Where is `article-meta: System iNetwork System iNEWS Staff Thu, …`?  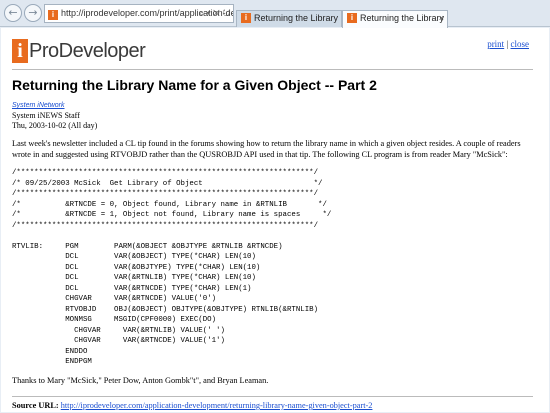 article-meta: System iNetwork System iNEWS Staff Thu, … is located at coordinates (54, 115).